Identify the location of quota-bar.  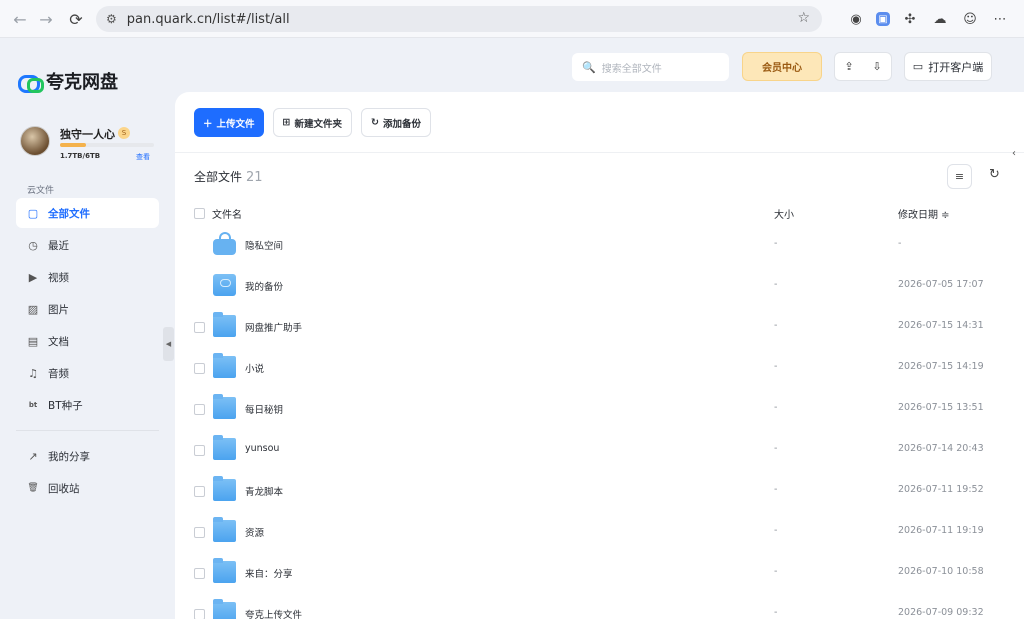
(107, 145).